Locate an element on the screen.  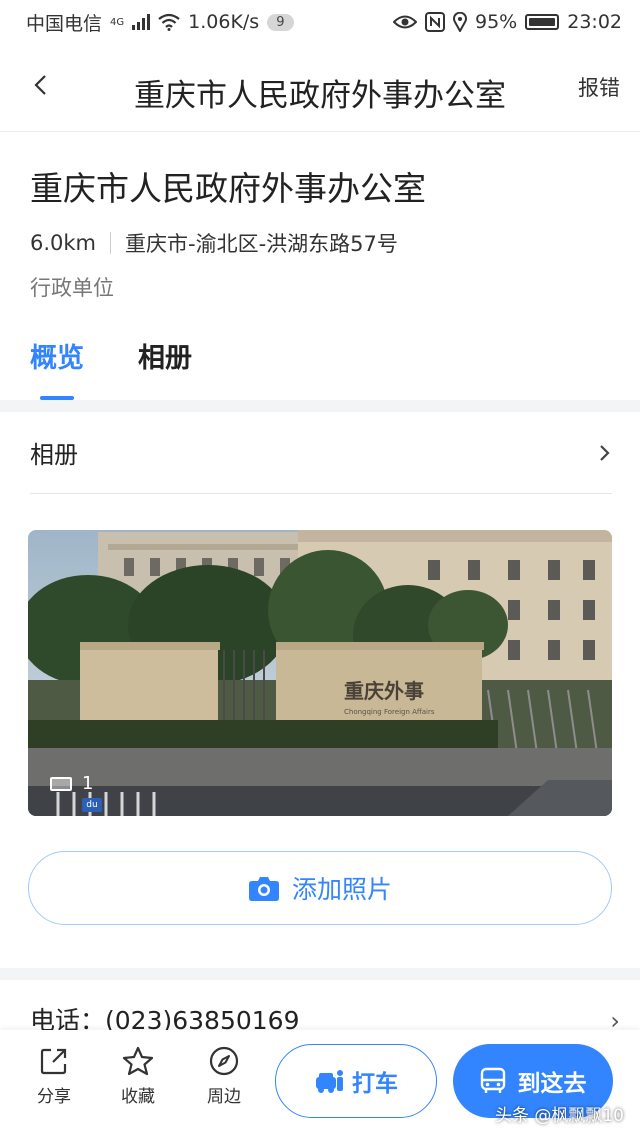
signal-icon is located at coordinates (141, 22).